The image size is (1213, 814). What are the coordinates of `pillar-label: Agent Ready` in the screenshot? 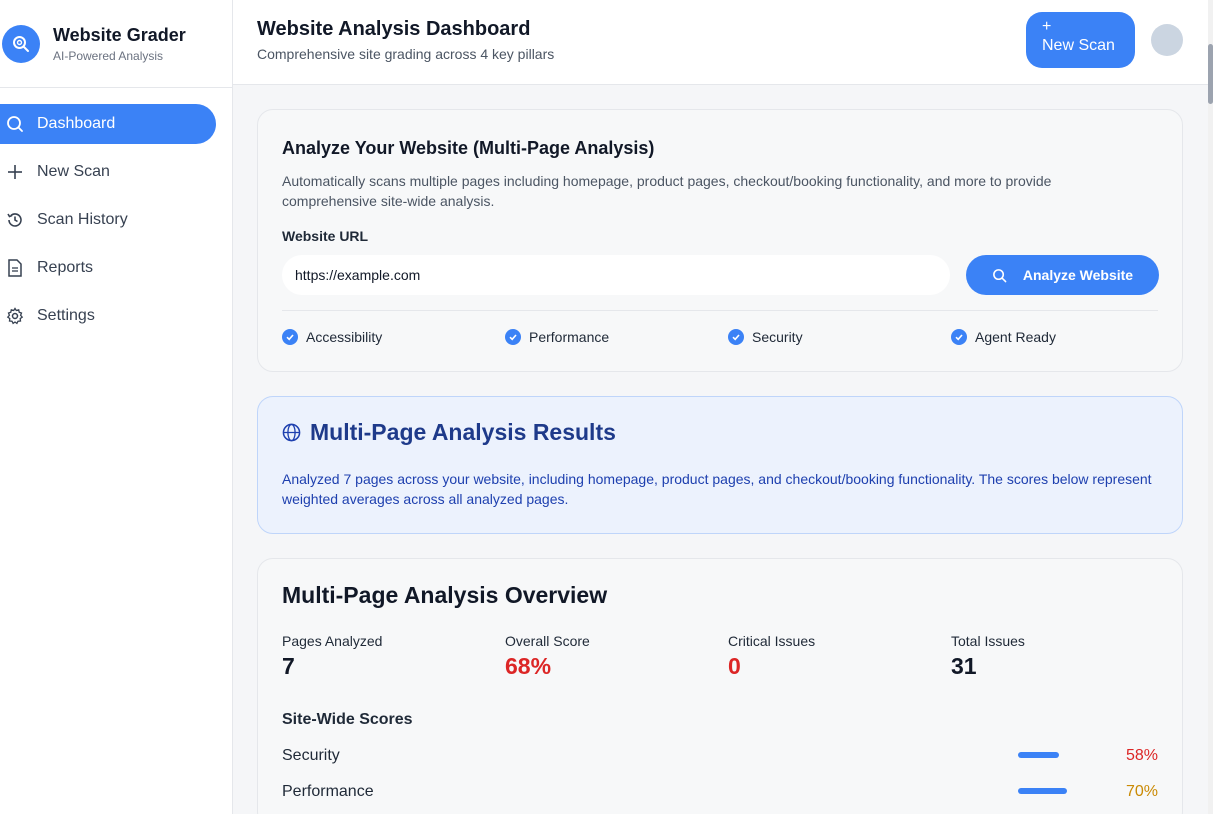 It's located at (1015, 337).